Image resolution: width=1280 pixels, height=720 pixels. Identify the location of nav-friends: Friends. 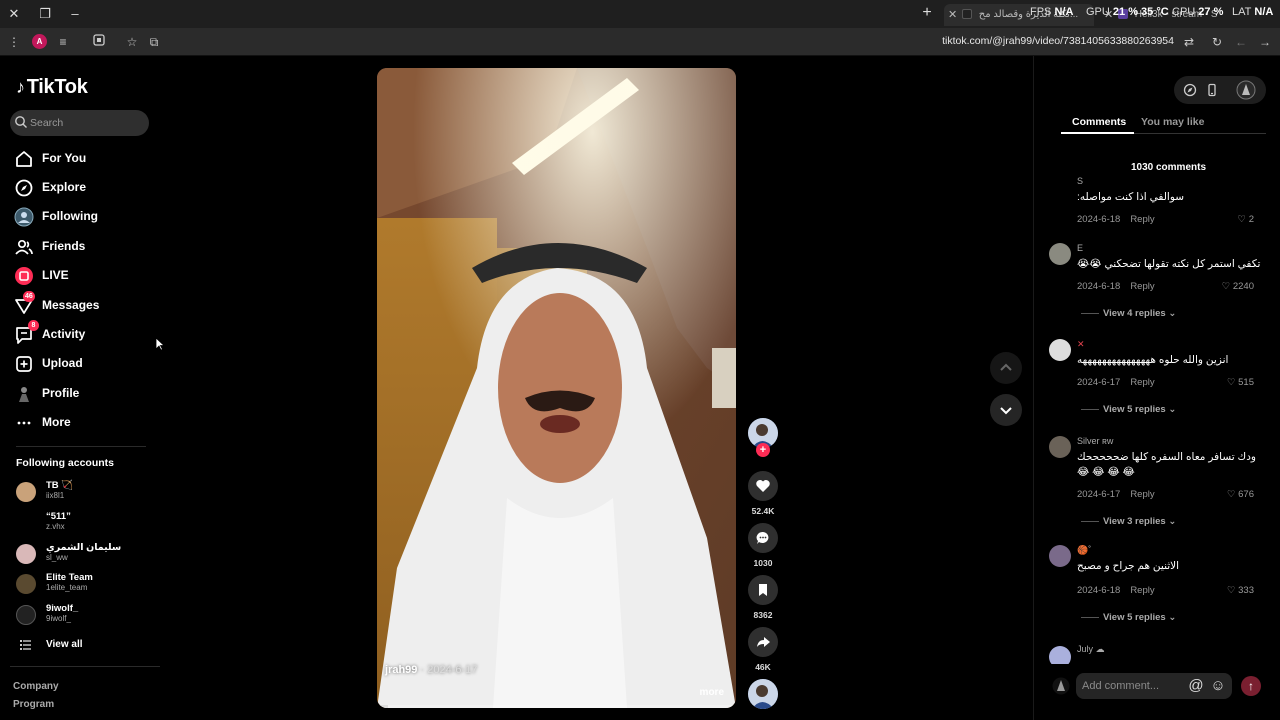
(84, 247).